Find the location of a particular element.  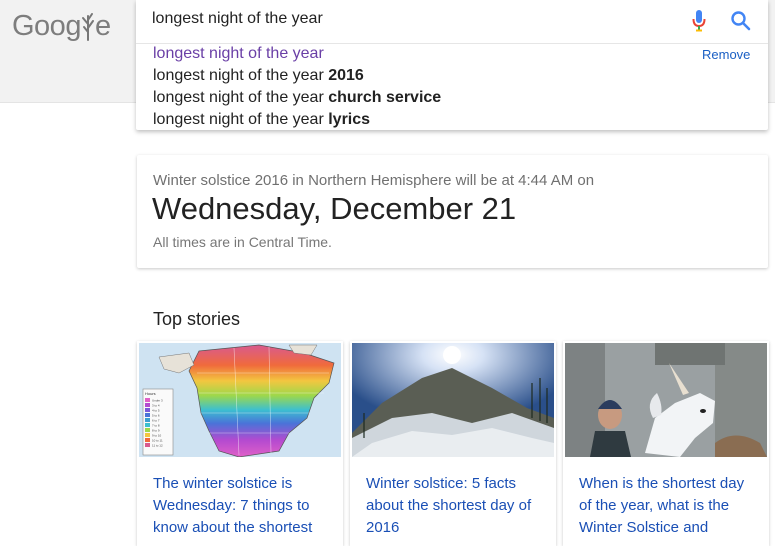

logo-text: Goog is located at coordinates (46, 26).